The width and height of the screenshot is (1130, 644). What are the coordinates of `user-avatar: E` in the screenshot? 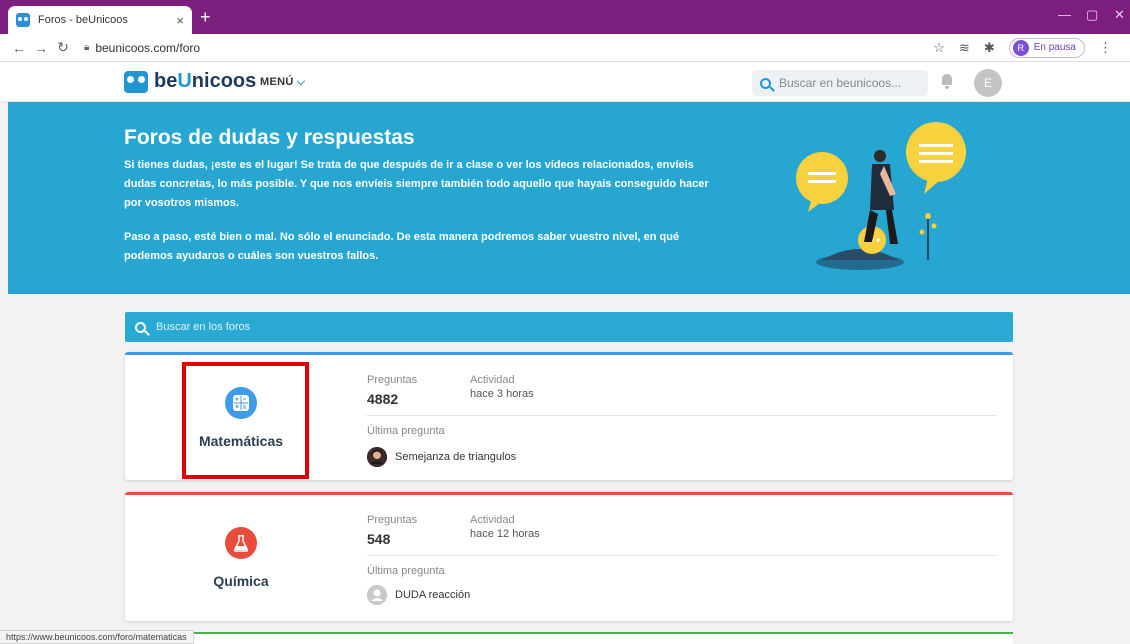 It's located at (988, 83).